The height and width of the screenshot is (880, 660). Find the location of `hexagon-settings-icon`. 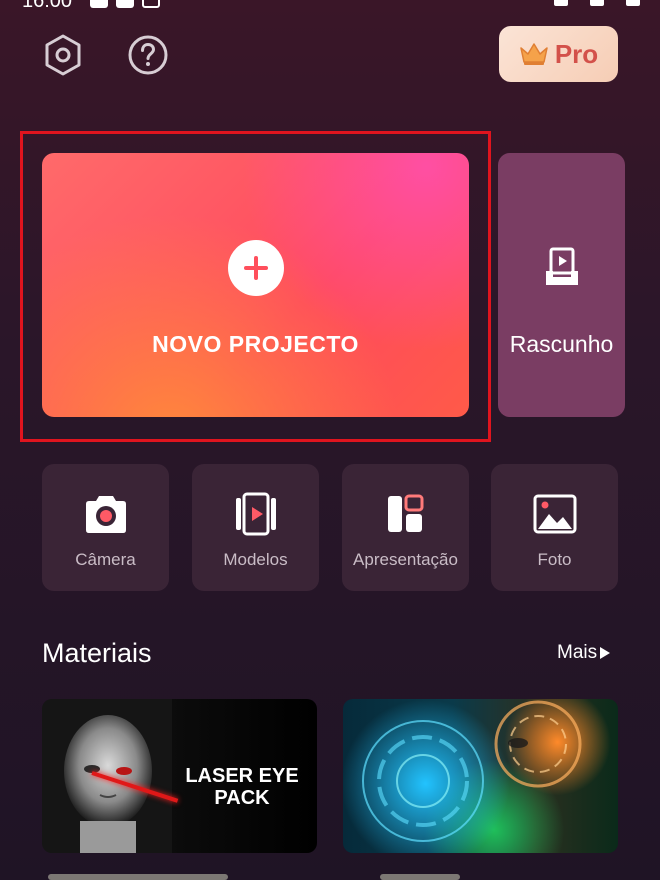

hexagon-settings-icon is located at coordinates (63, 55).